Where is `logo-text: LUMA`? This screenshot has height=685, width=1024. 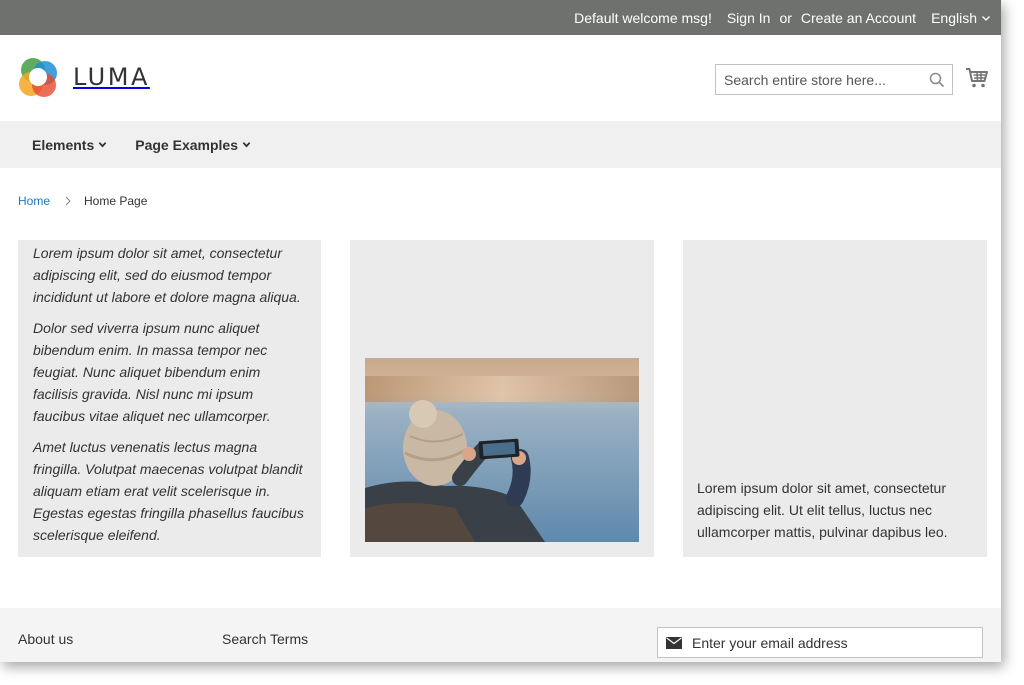 logo-text: LUMA is located at coordinates (111, 77).